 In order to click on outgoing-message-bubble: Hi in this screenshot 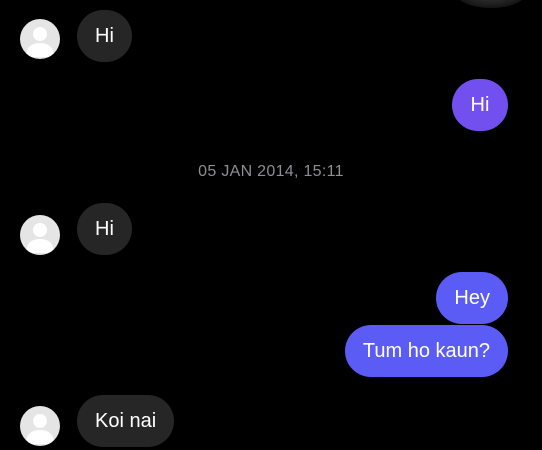, I will do `click(480, 105)`.